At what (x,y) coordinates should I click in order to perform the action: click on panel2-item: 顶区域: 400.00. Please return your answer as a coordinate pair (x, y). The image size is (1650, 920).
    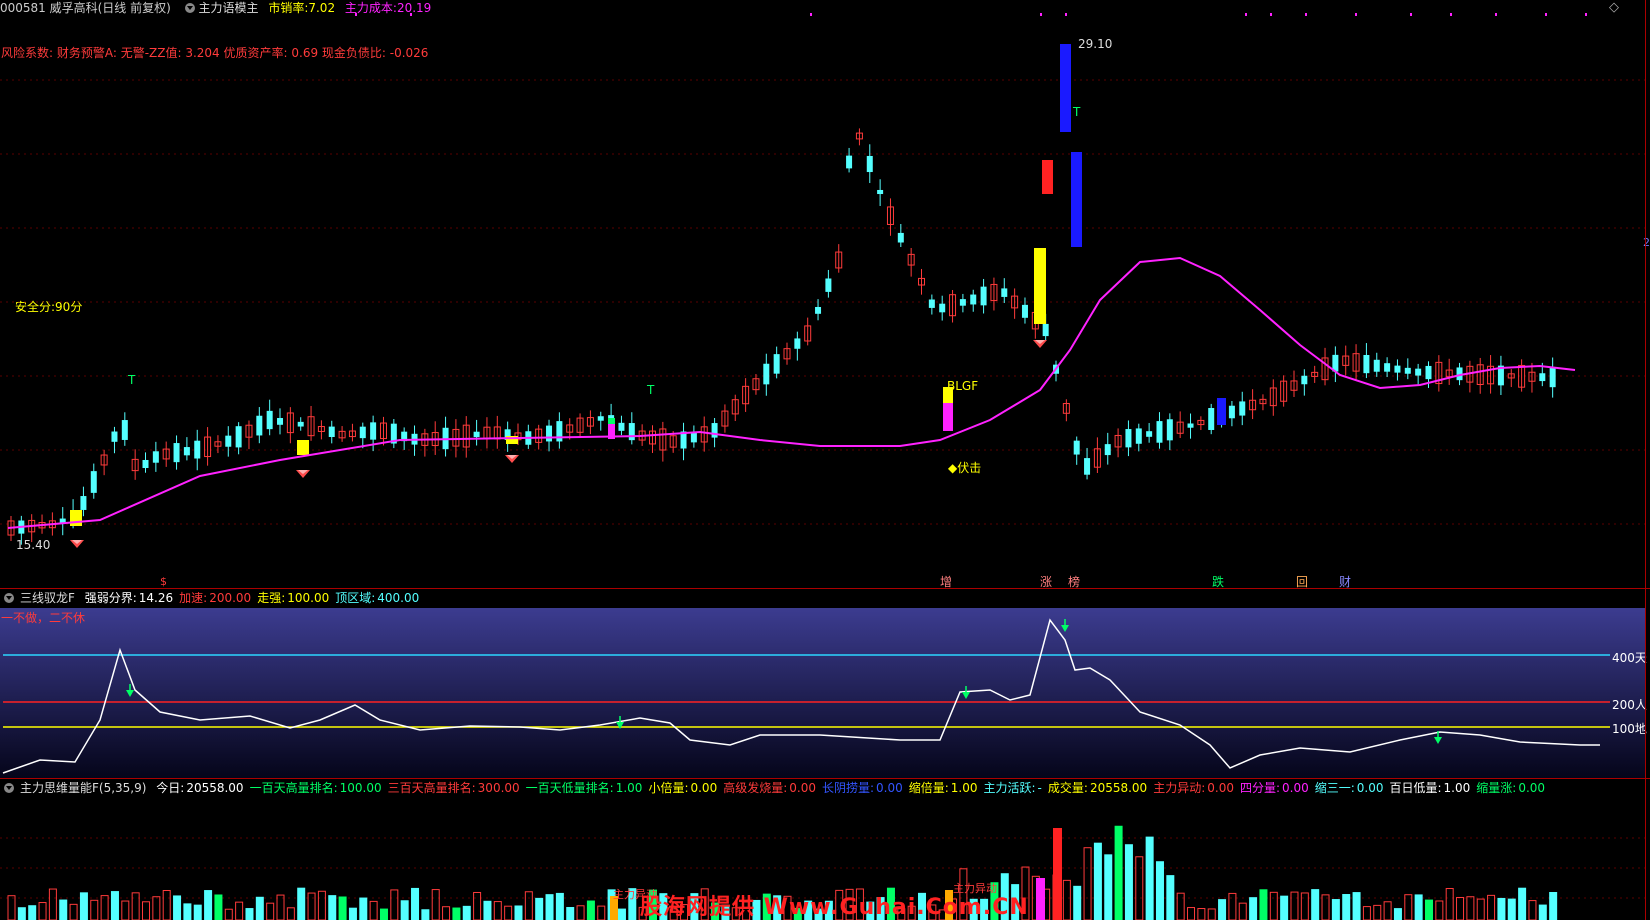
    Looking at the image, I should click on (377, 598).